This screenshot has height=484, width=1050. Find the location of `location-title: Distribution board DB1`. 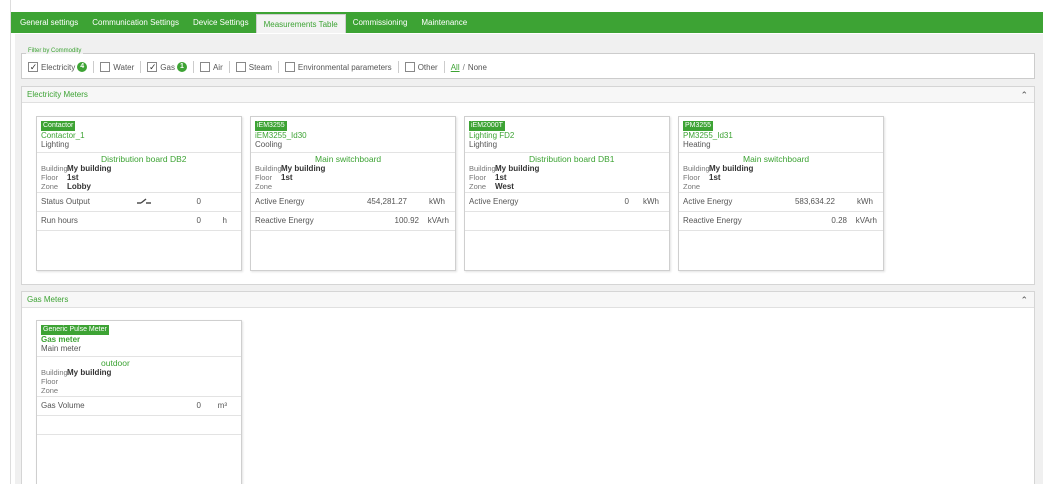

location-title: Distribution board DB1 is located at coordinates (572, 159).